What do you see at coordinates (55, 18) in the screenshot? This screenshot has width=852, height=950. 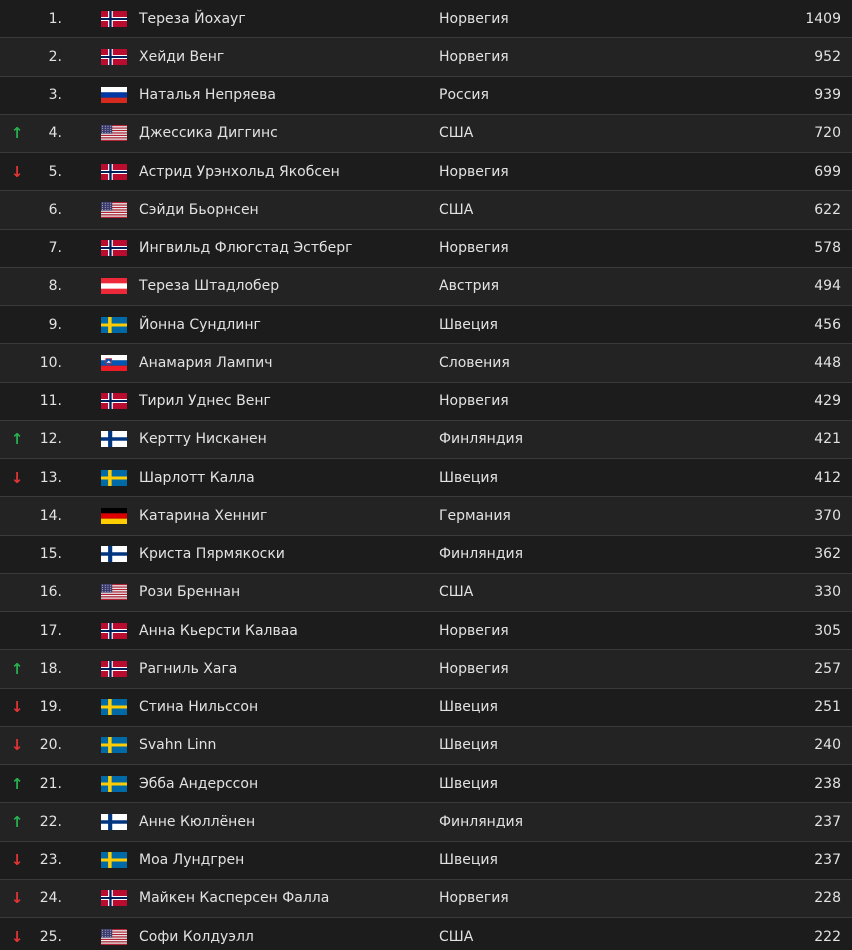 I see `rank-number: 1.` at bounding box center [55, 18].